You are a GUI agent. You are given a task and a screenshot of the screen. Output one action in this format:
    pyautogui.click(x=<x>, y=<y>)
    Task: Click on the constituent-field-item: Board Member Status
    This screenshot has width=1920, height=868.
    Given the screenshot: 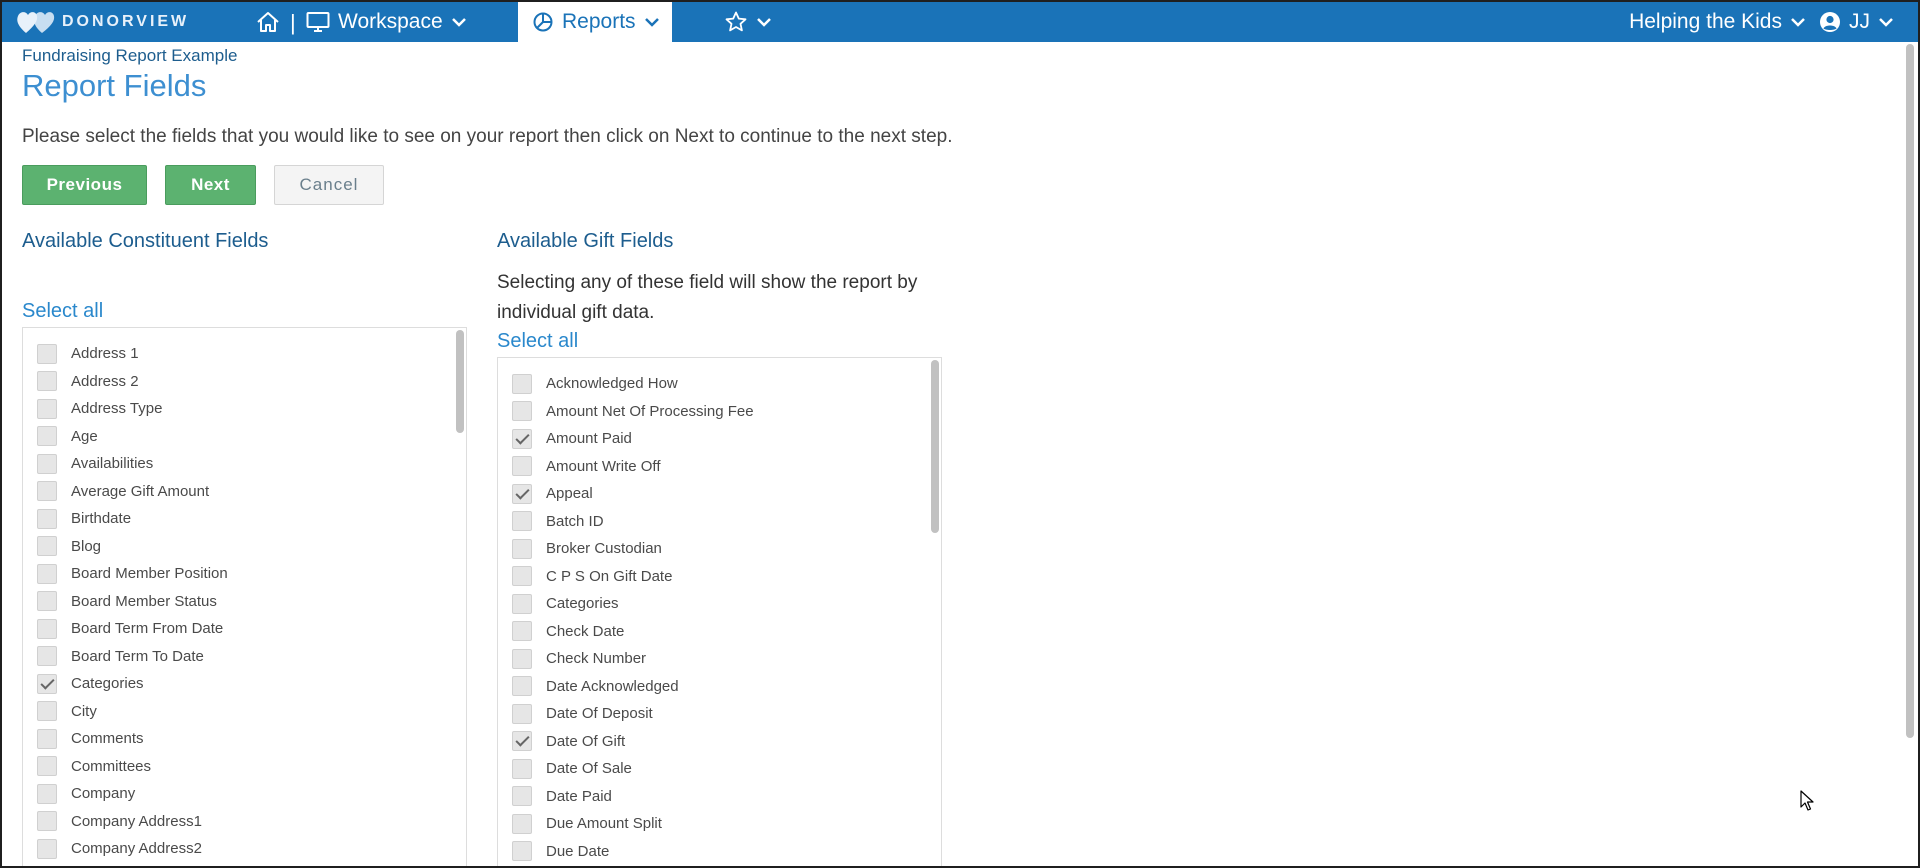 What is the action you would take?
    pyautogui.click(x=244, y=602)
    